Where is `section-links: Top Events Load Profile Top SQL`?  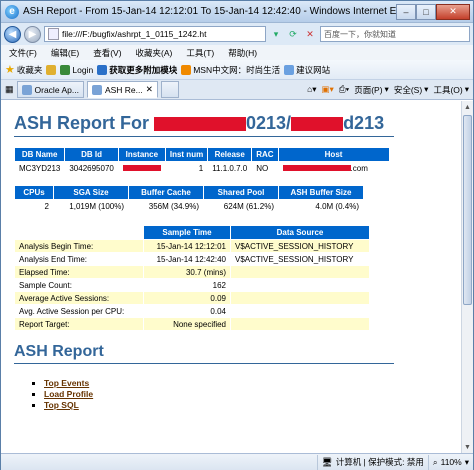
section-links: Top Events Load Profile Top SQL is located at coordinates (253, 394).